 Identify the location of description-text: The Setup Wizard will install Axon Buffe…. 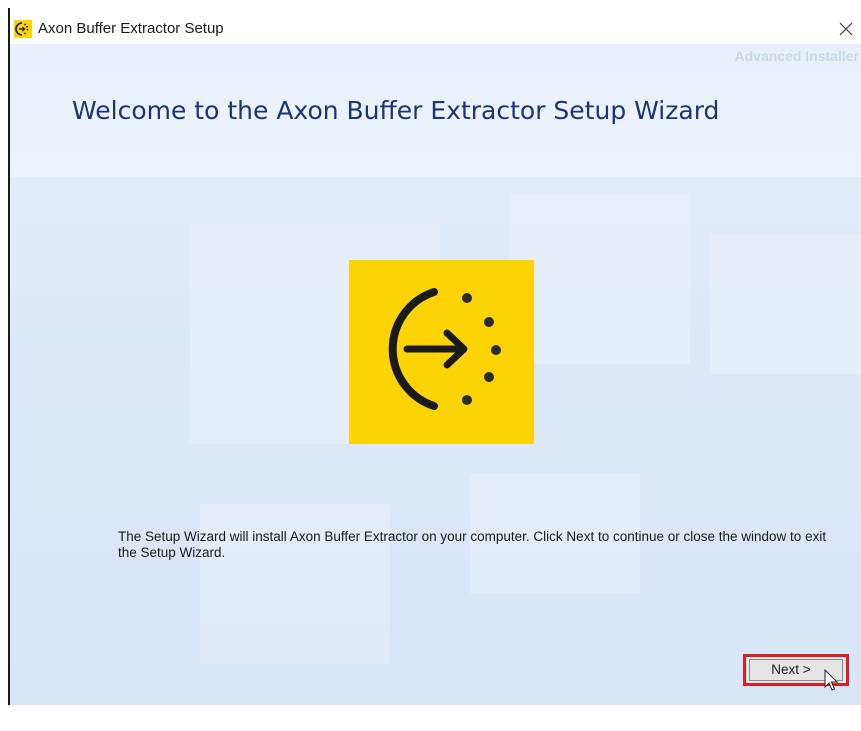
(472, 544).